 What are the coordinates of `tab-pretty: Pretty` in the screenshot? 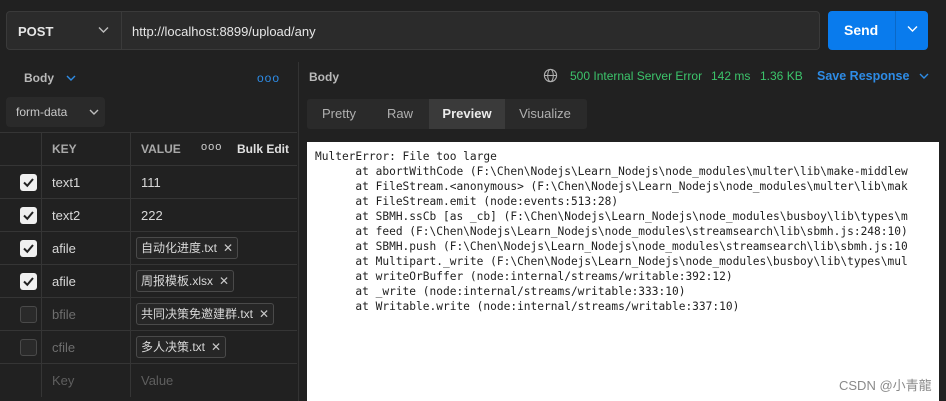 It's located at (339, 114).